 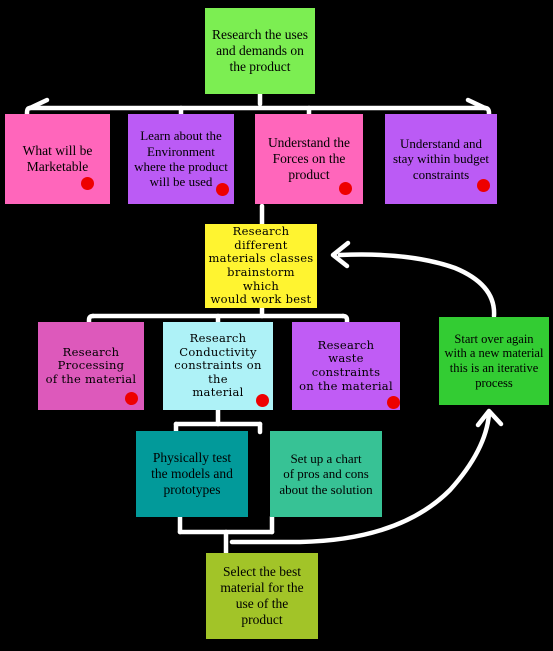 I want to click on marketable-dot, so click(x=87, y=183).